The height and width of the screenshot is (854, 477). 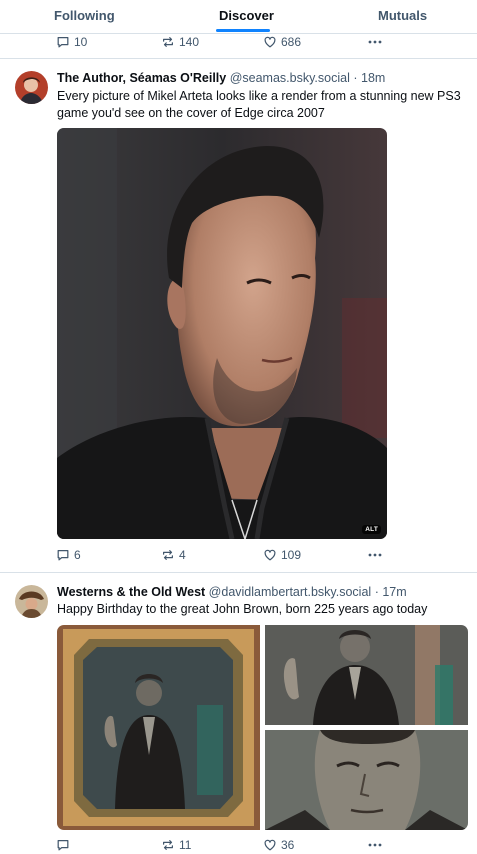 What do you see at coordinates (291, 555) in the screenshot?
I see `like-count: 109` at bounding box center [291, 555].